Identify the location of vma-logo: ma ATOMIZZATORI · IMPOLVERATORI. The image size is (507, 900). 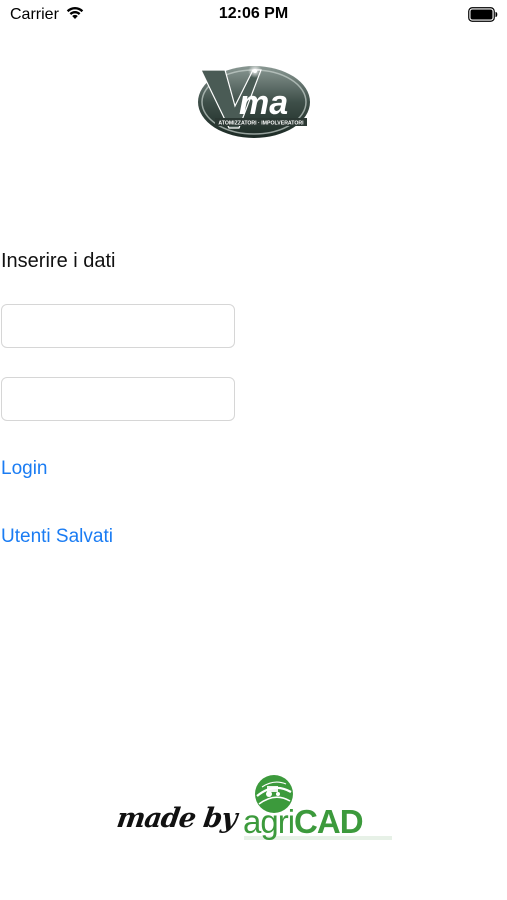
(254, 102).